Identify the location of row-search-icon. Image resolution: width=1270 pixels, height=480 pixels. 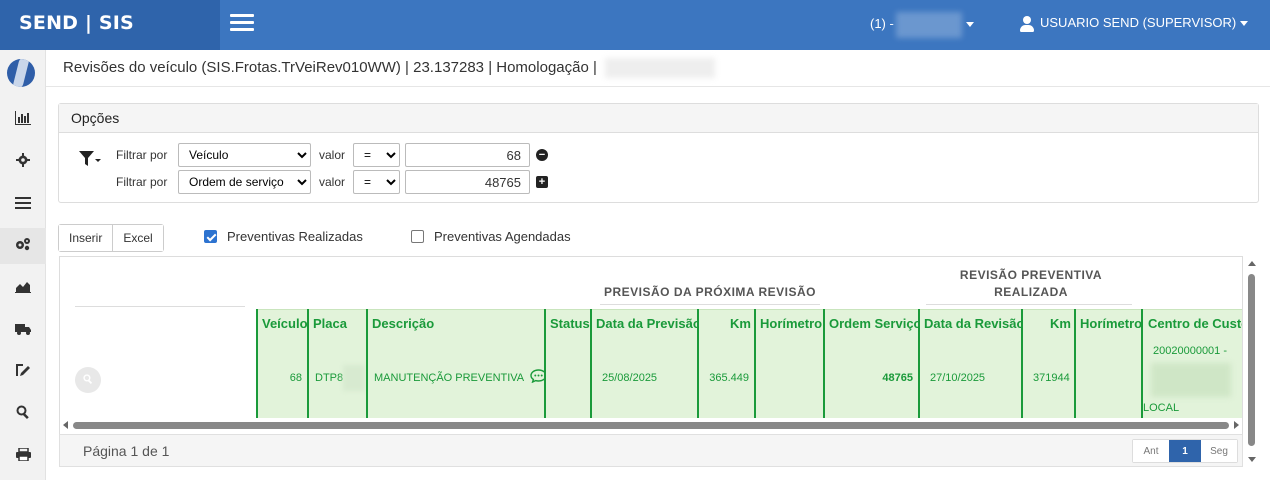
(88, 380).